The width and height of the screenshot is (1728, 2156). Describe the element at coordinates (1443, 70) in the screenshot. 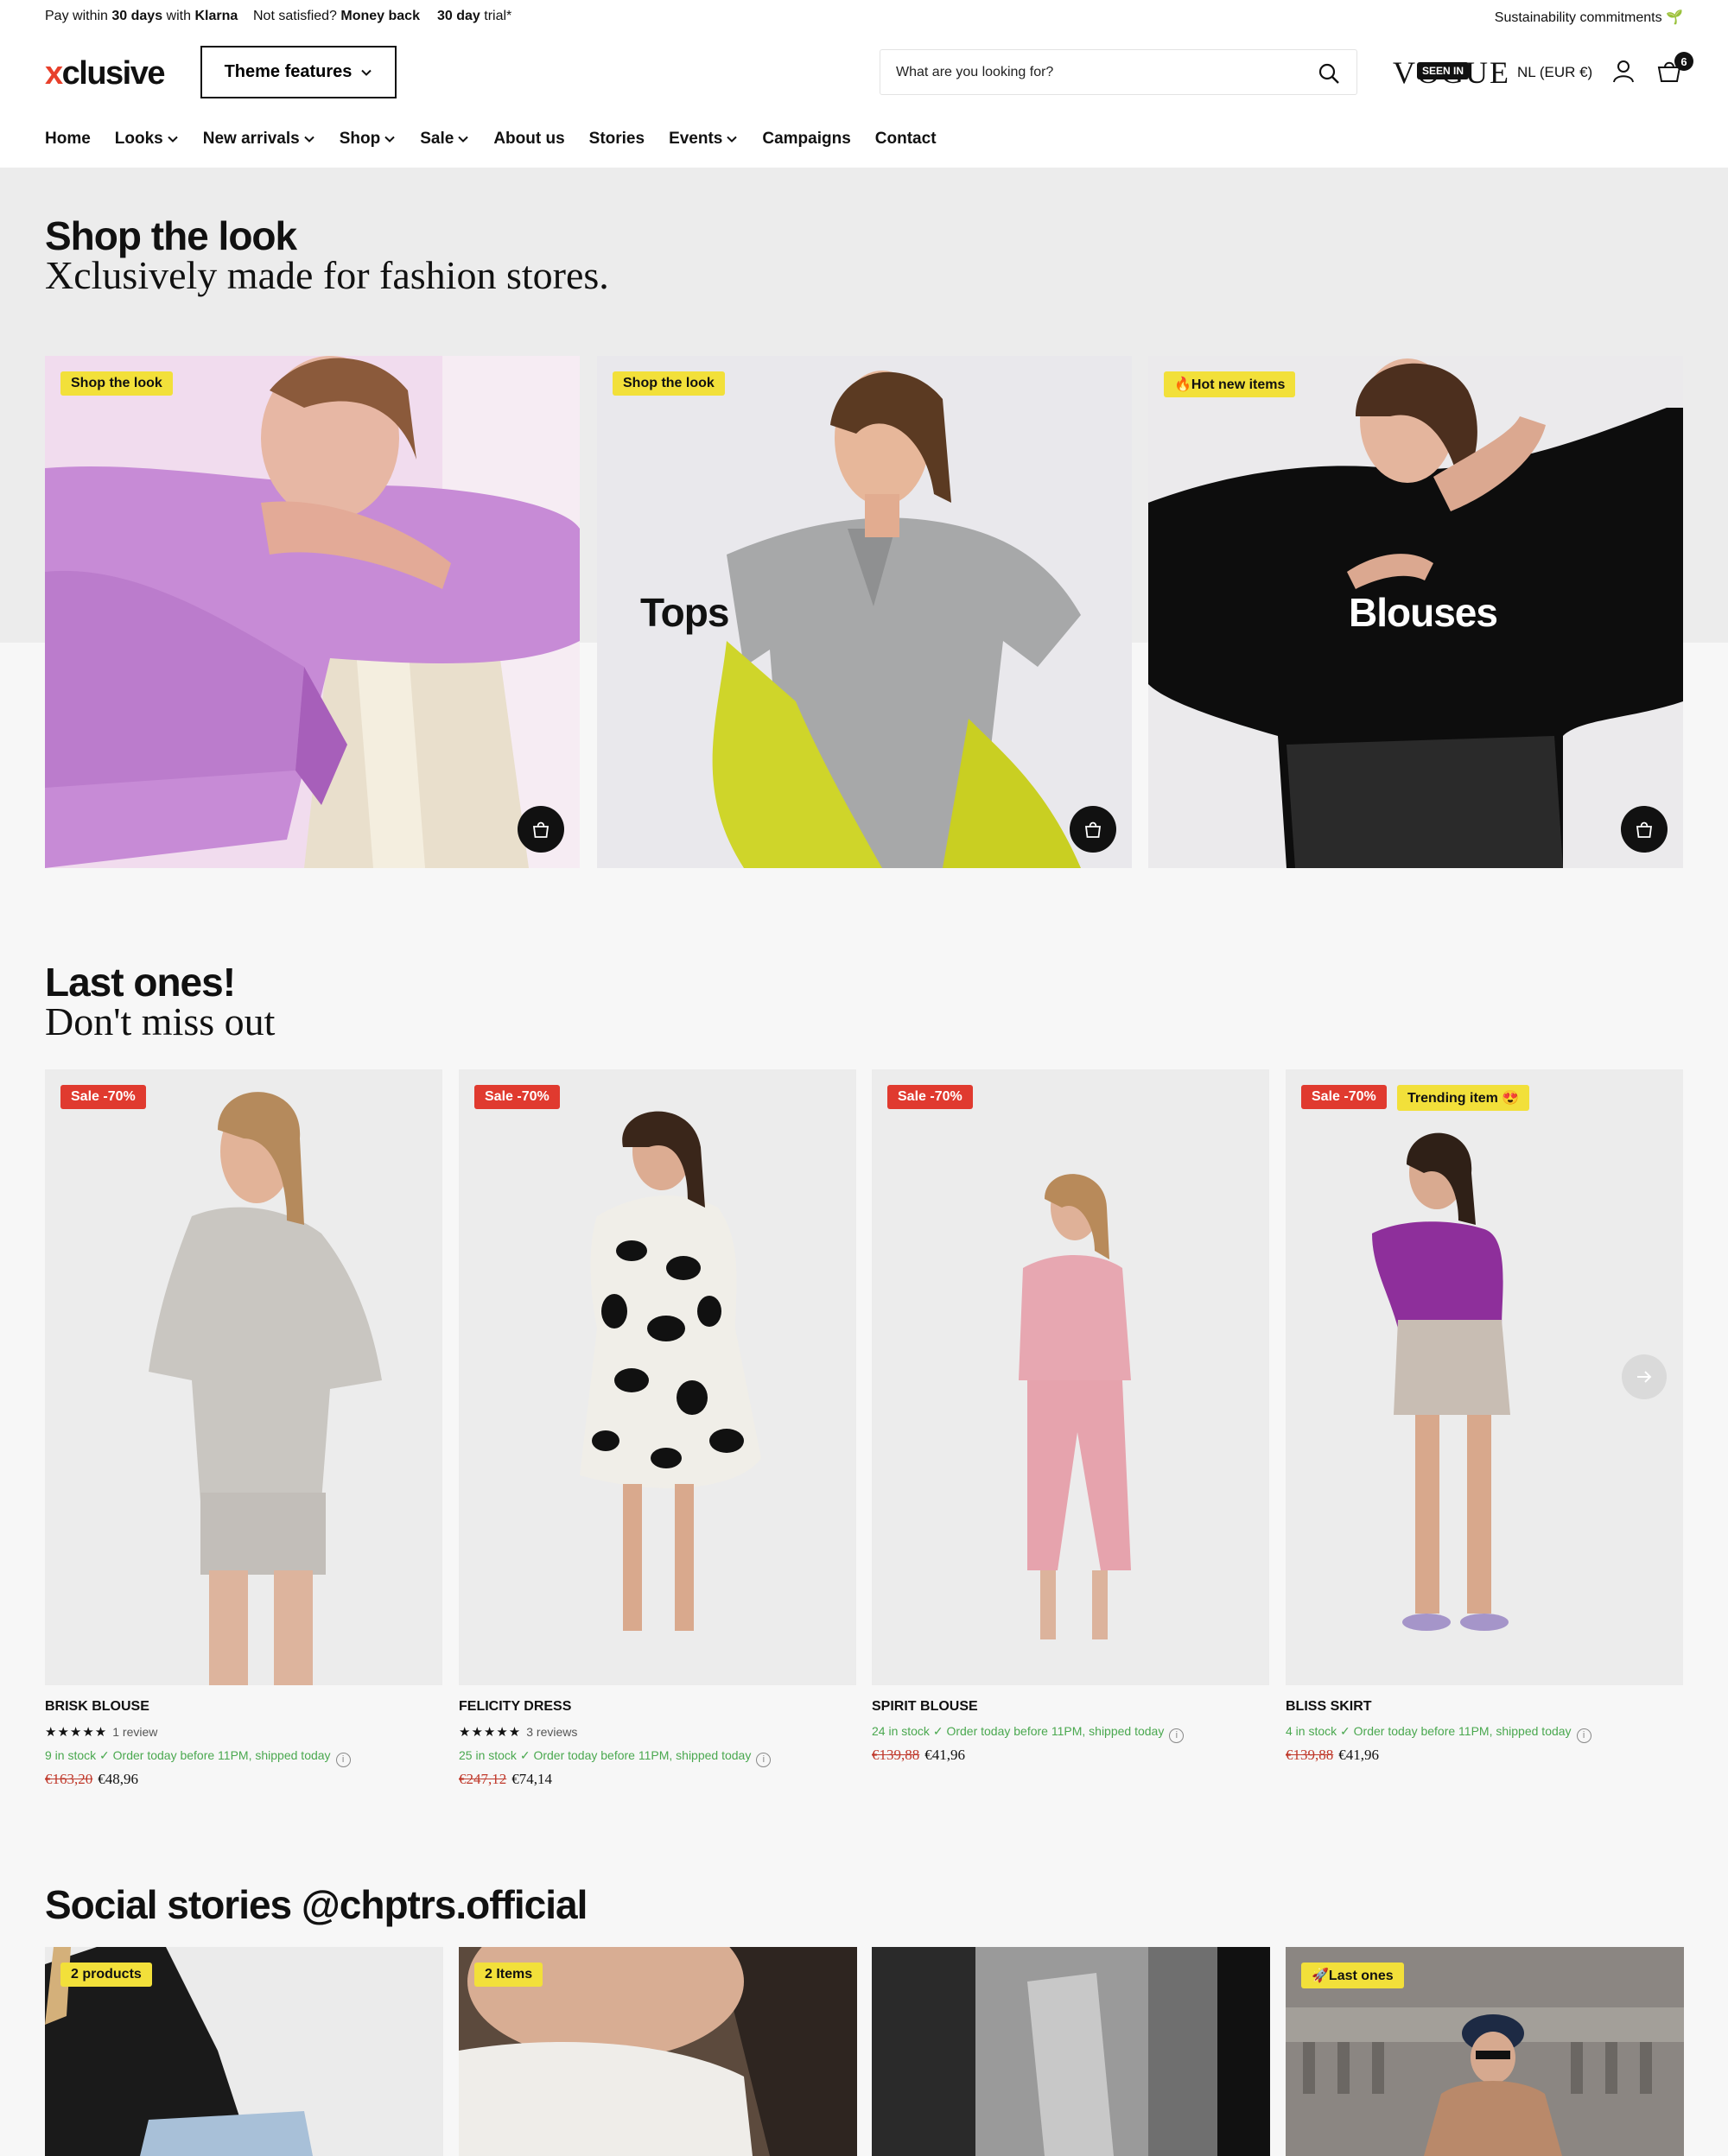

I see `seen-in-badge: SEEN IN` at that location.